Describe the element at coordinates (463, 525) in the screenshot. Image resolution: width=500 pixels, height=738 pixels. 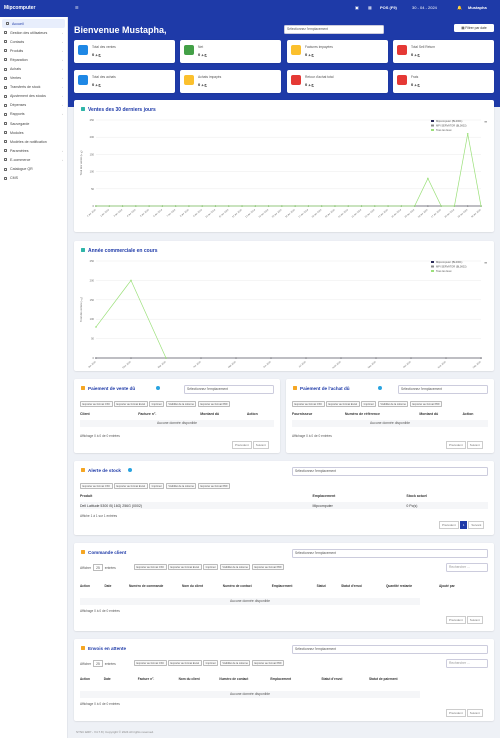
I see `page-1-button: 1` at that location.